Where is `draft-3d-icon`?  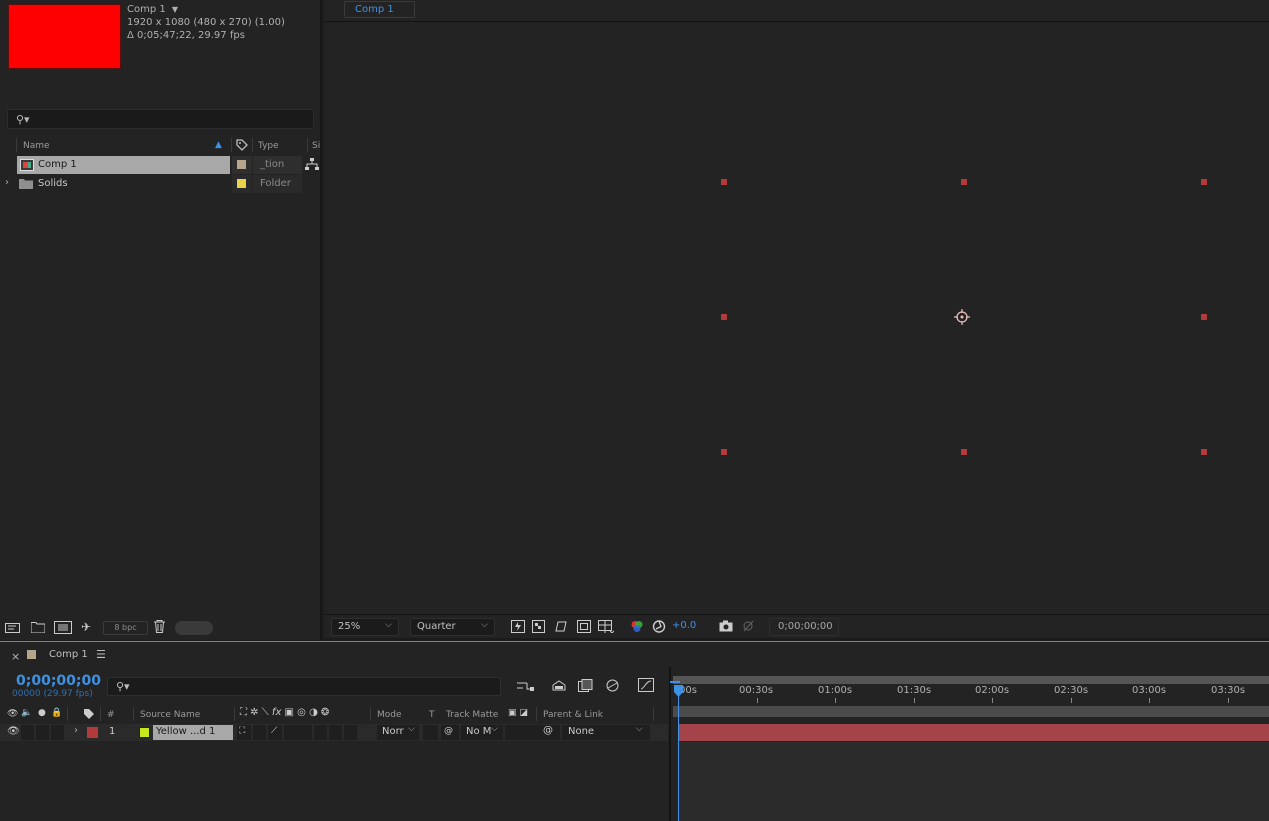 draft-3d-icon is located at coordinates (559, 687).